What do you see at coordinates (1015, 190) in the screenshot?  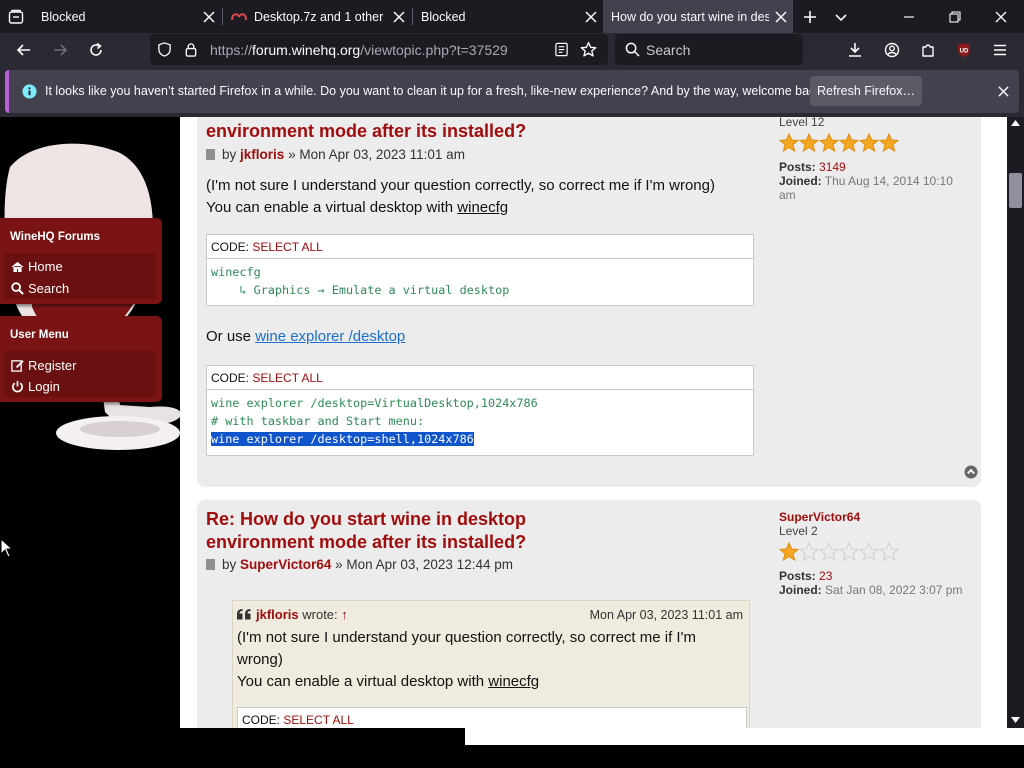 I see `scrollbar-thumb` at bounding box center [1015, 190].